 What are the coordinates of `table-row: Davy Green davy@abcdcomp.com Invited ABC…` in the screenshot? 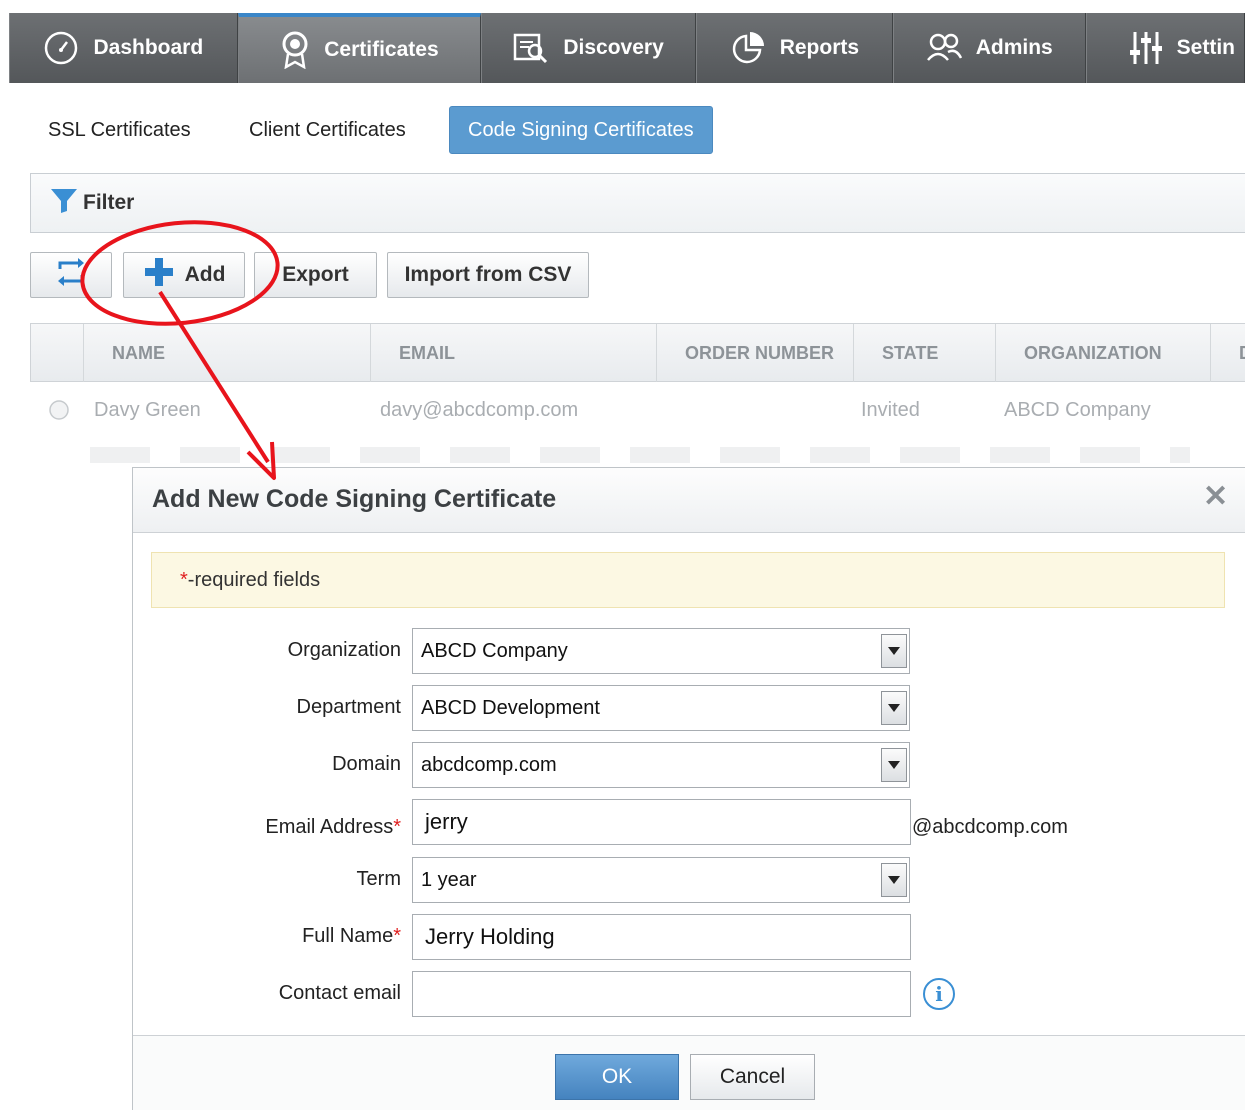 It's located at (637, 410).